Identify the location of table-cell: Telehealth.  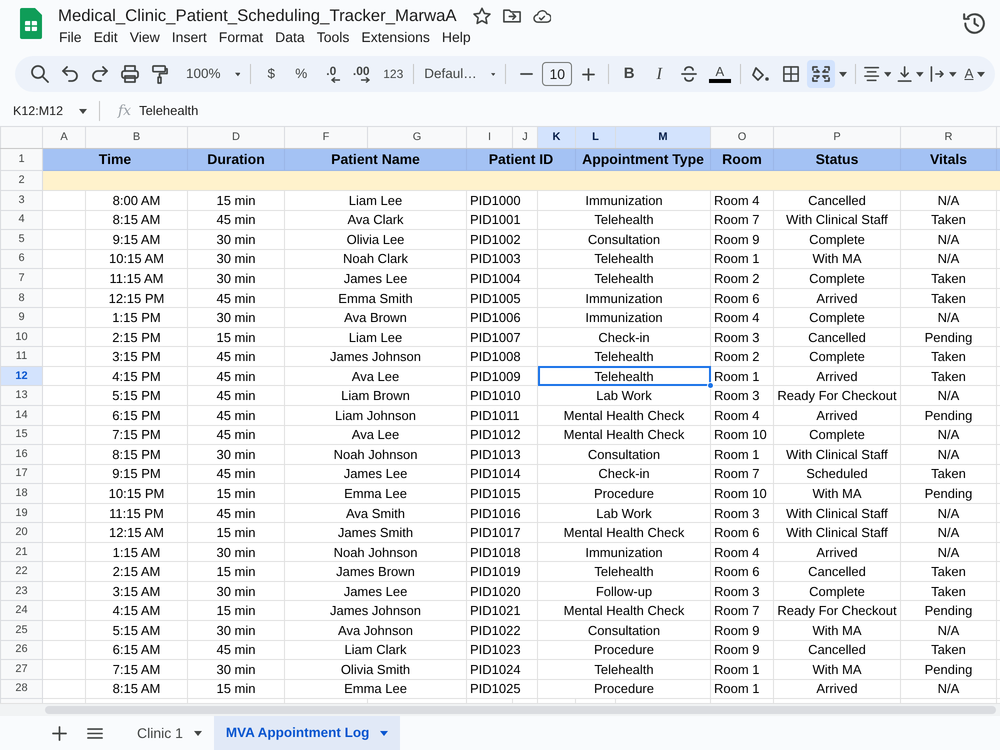
(624, 572).